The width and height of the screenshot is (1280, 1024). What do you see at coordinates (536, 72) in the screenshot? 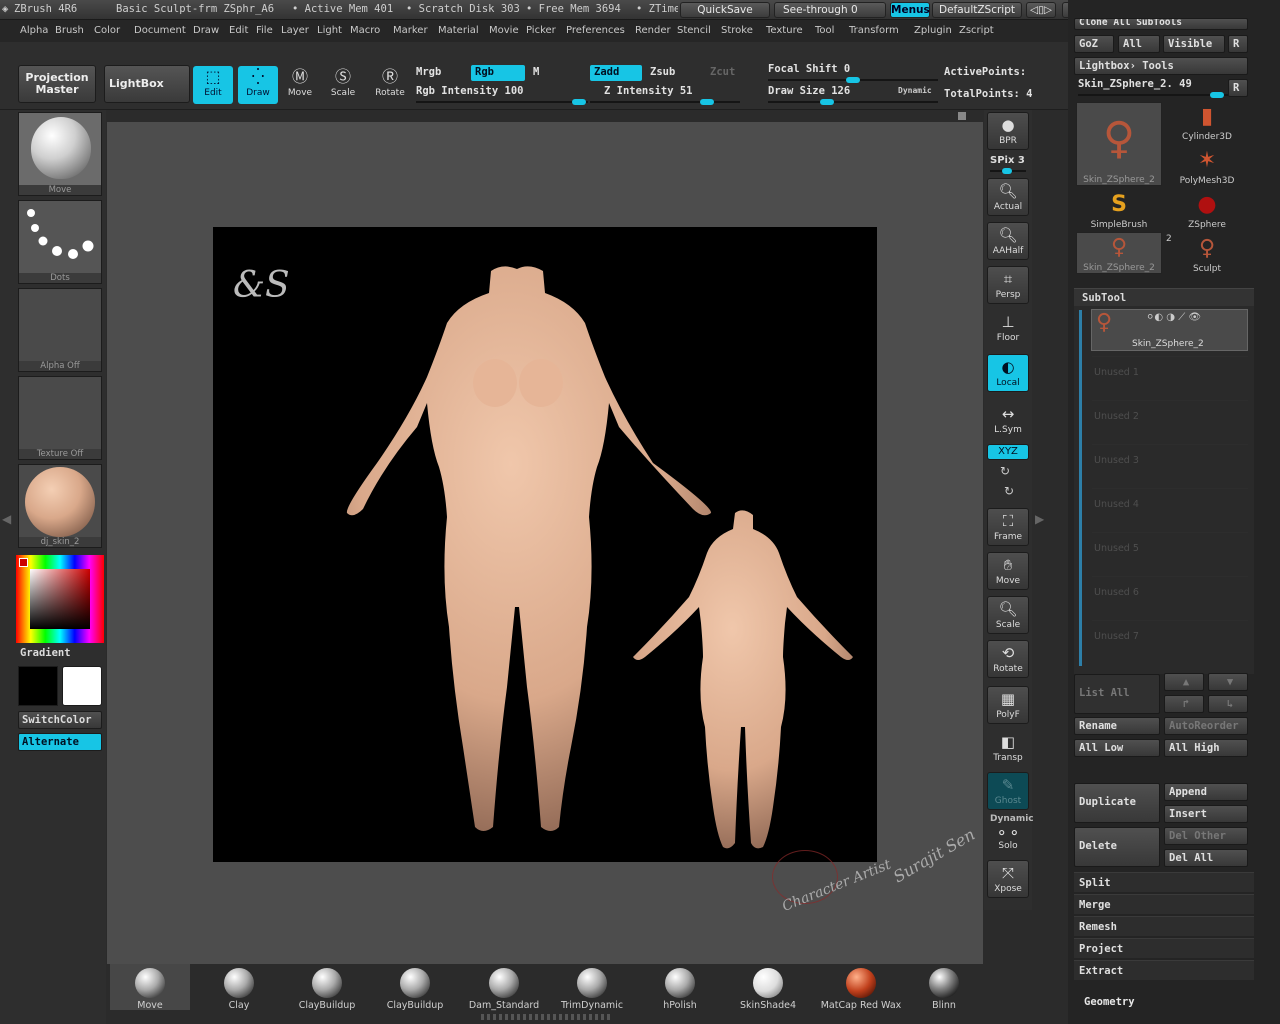
I see `m-button: M` at bounding box center [536, 72].